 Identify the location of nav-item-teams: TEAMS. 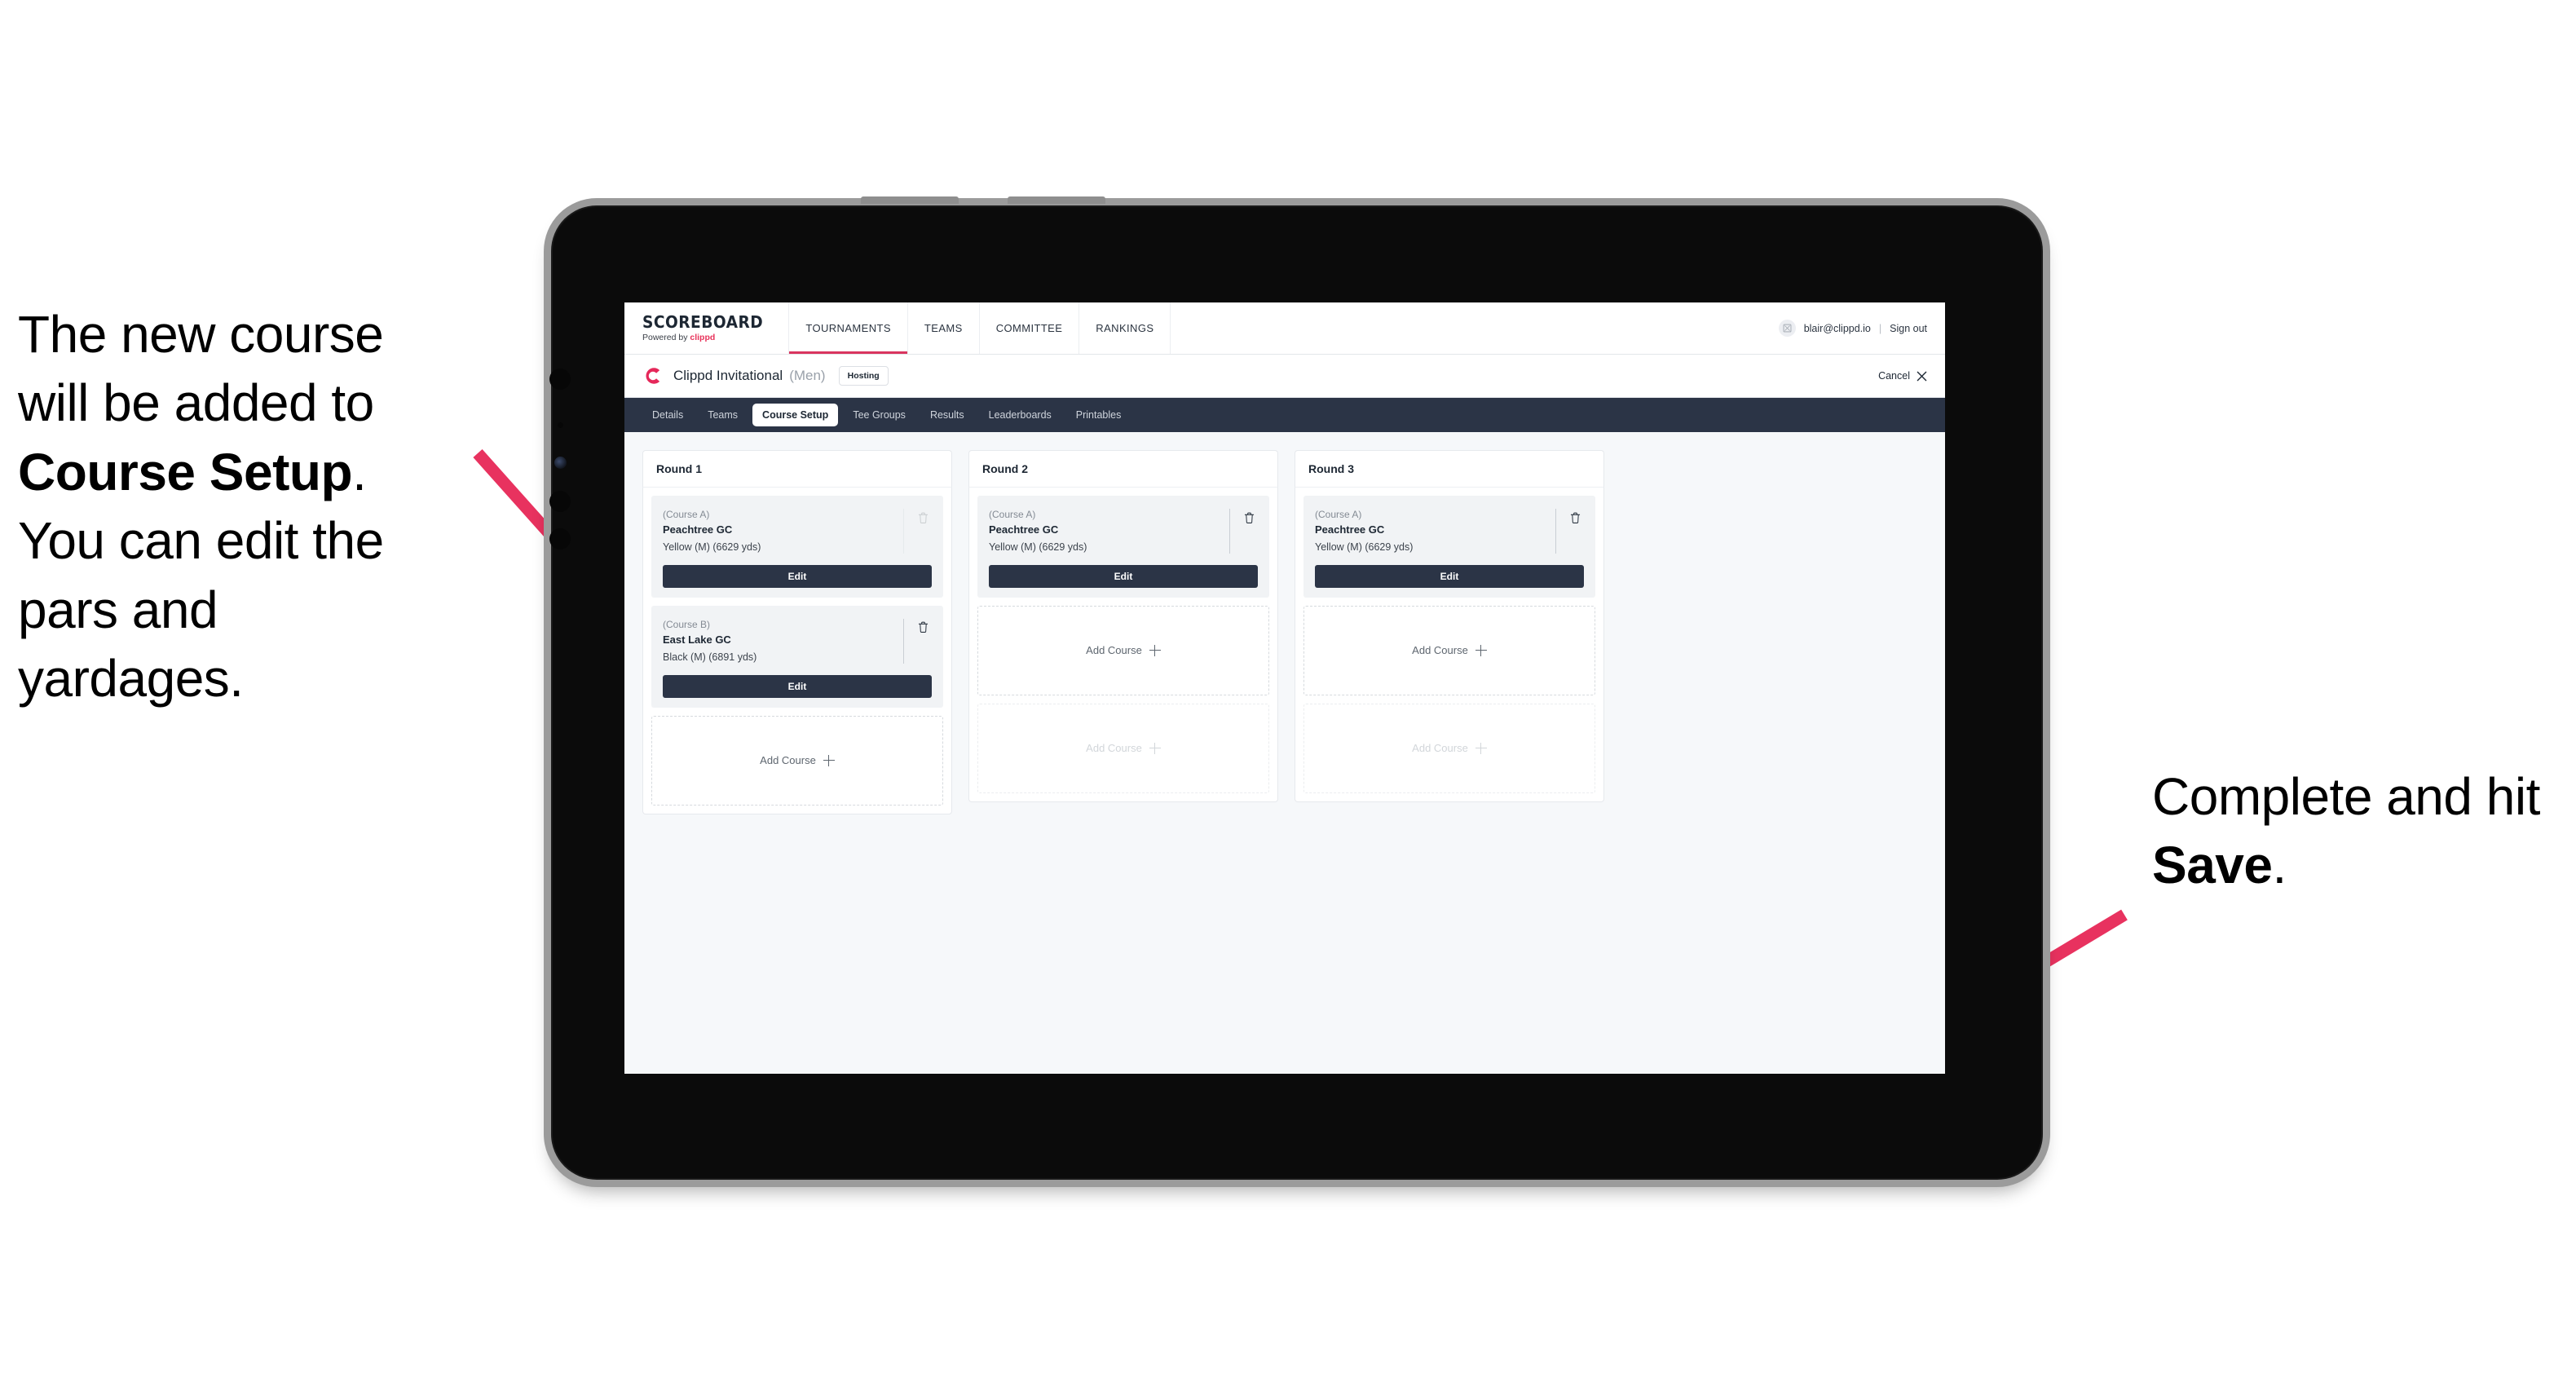
(944, 328).